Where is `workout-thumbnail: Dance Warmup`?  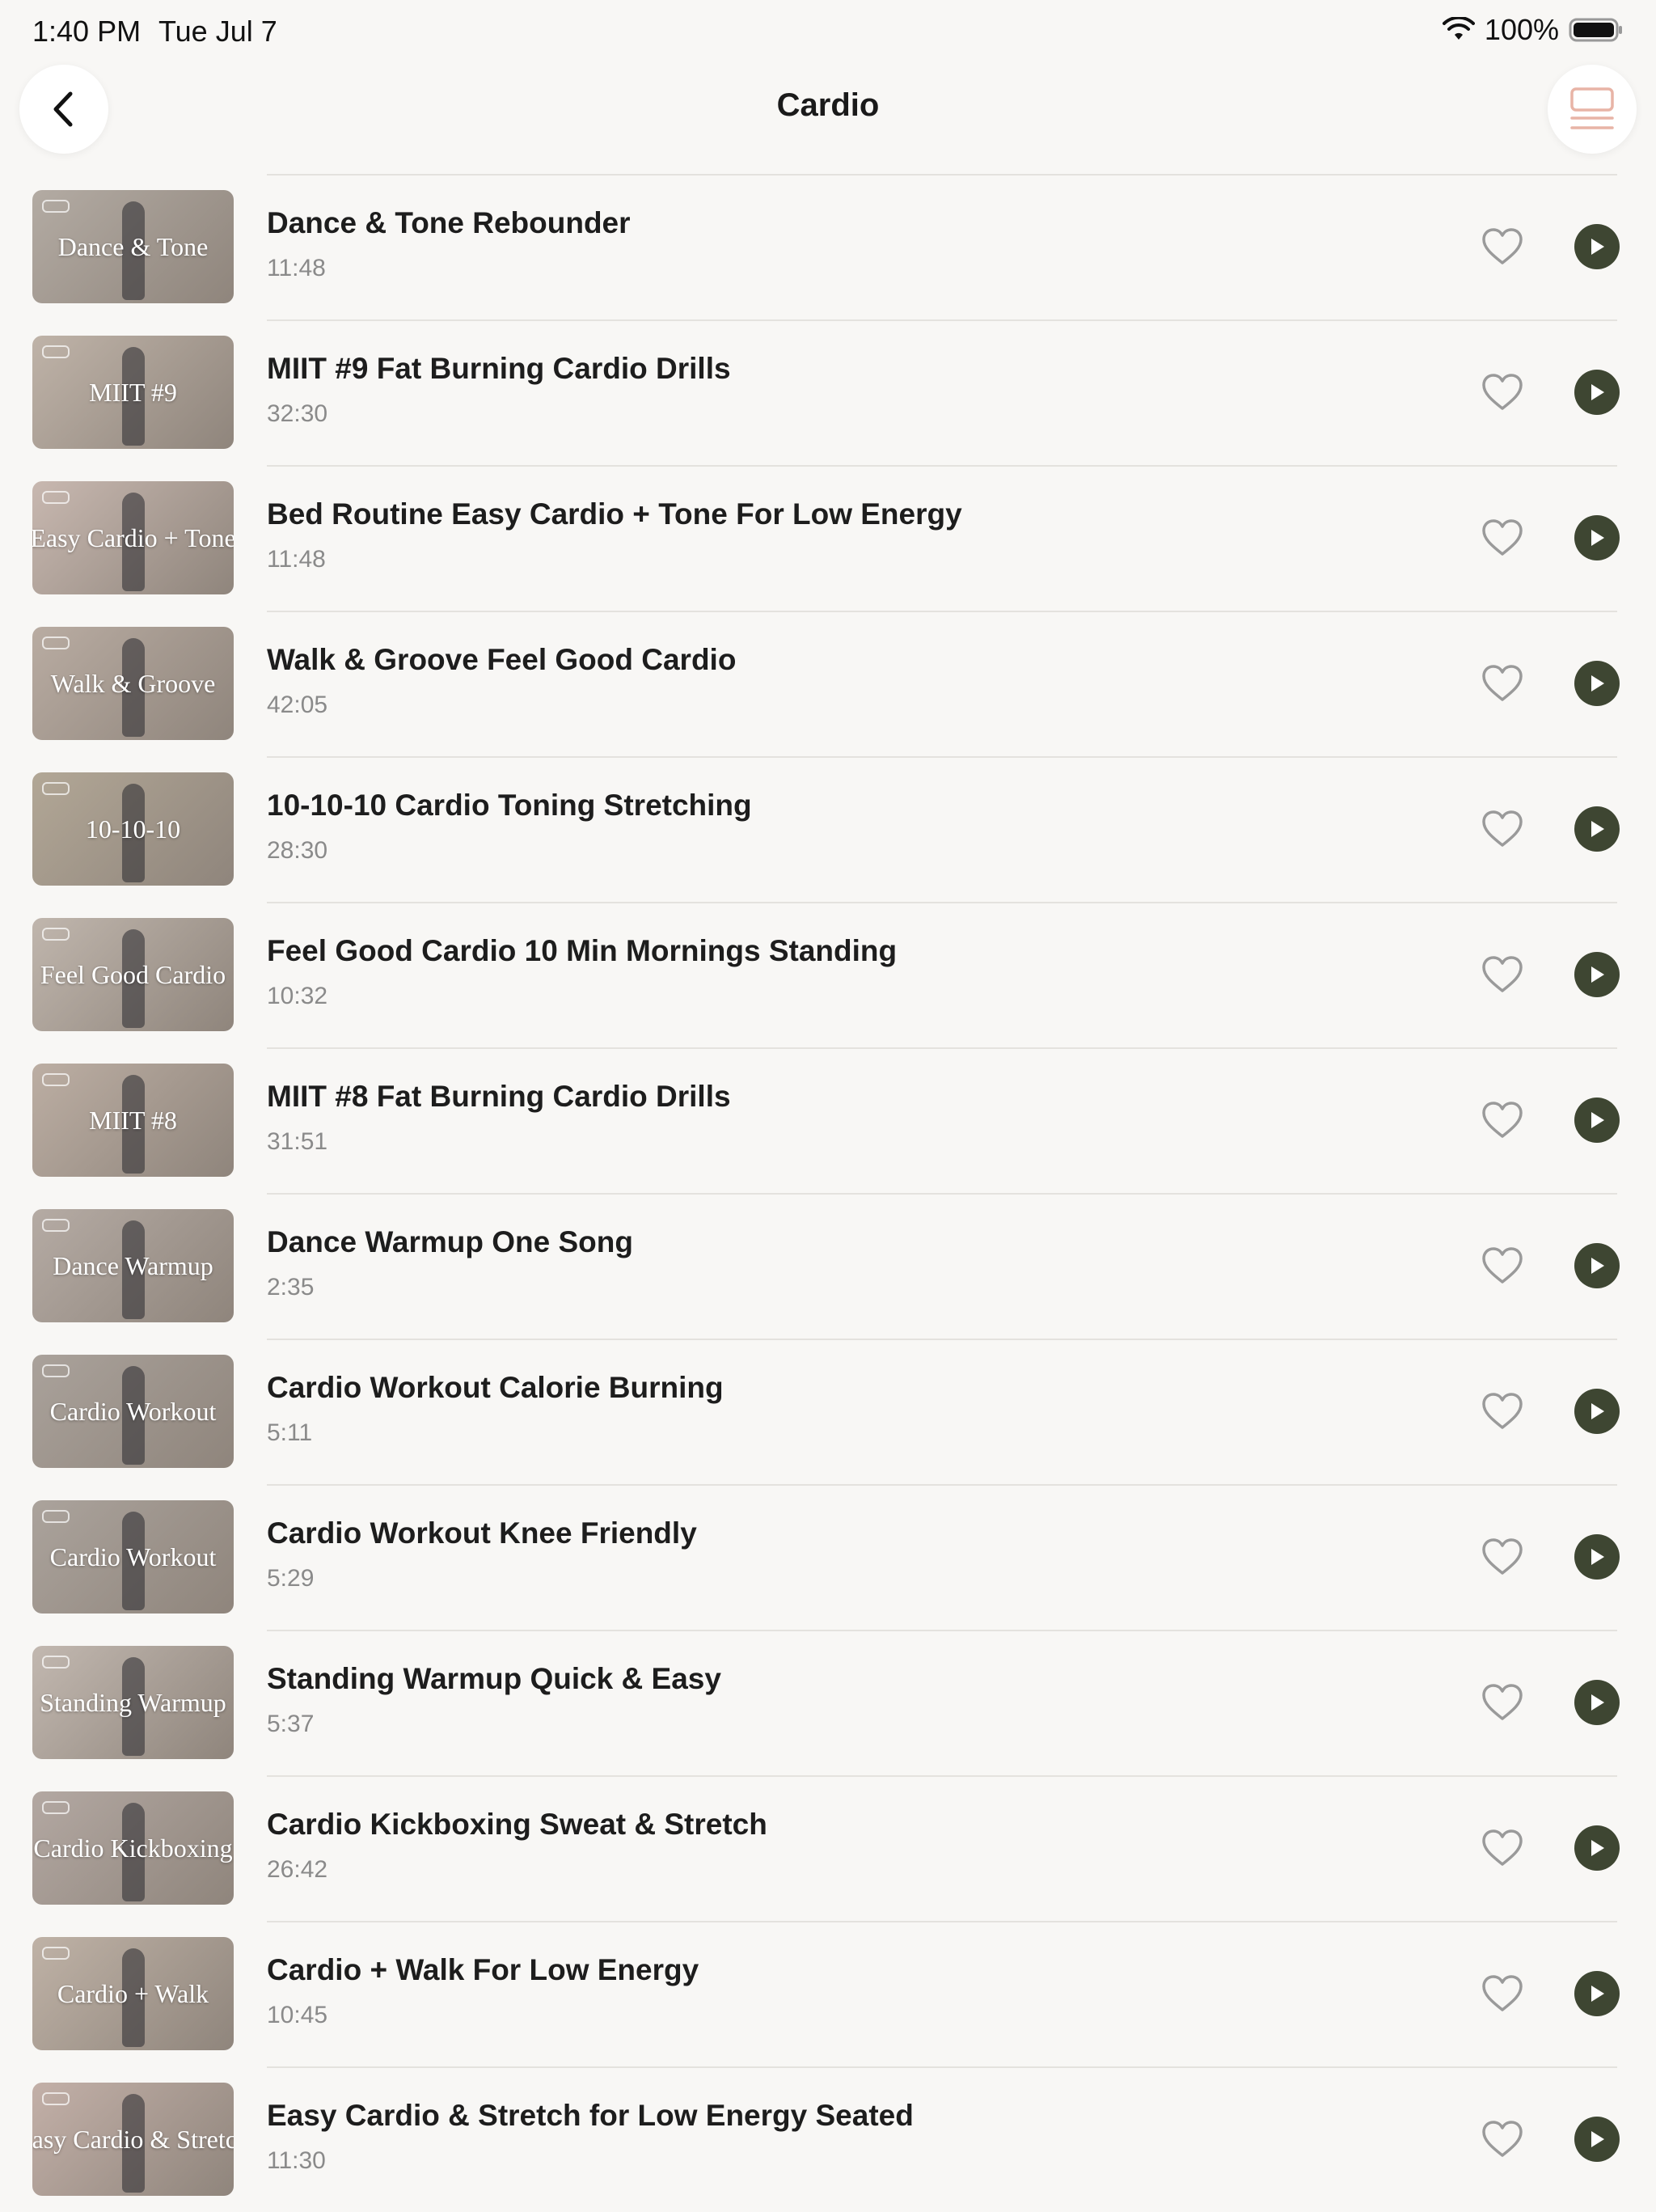 workout-thumbnail: Dance Warmup is located at coordinates (133, 1265).